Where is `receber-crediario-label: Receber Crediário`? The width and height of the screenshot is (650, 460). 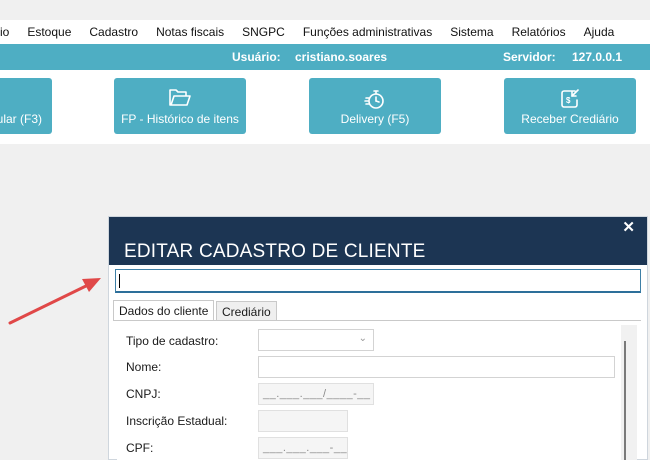
receber-crediario-label: Receber Crediário is located at coordinates (570, 119).